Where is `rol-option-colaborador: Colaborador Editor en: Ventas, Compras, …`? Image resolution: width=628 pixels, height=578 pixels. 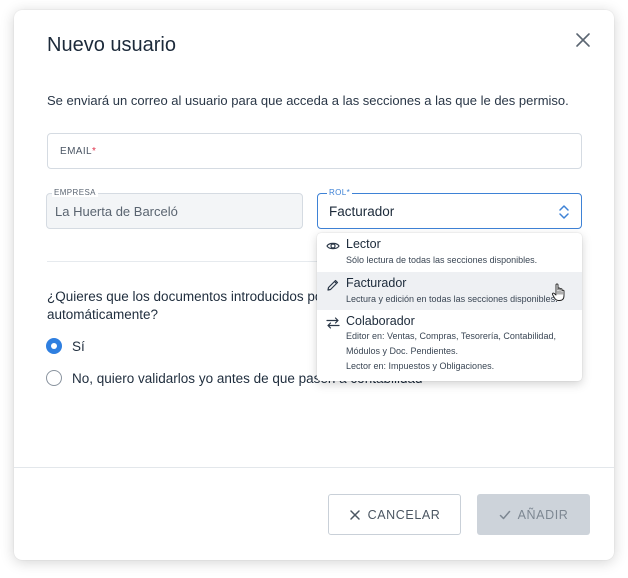 rol-option-colaborador: Colaborador Editor en: Ventas, Compras, … is located at coordinates (449, 346).